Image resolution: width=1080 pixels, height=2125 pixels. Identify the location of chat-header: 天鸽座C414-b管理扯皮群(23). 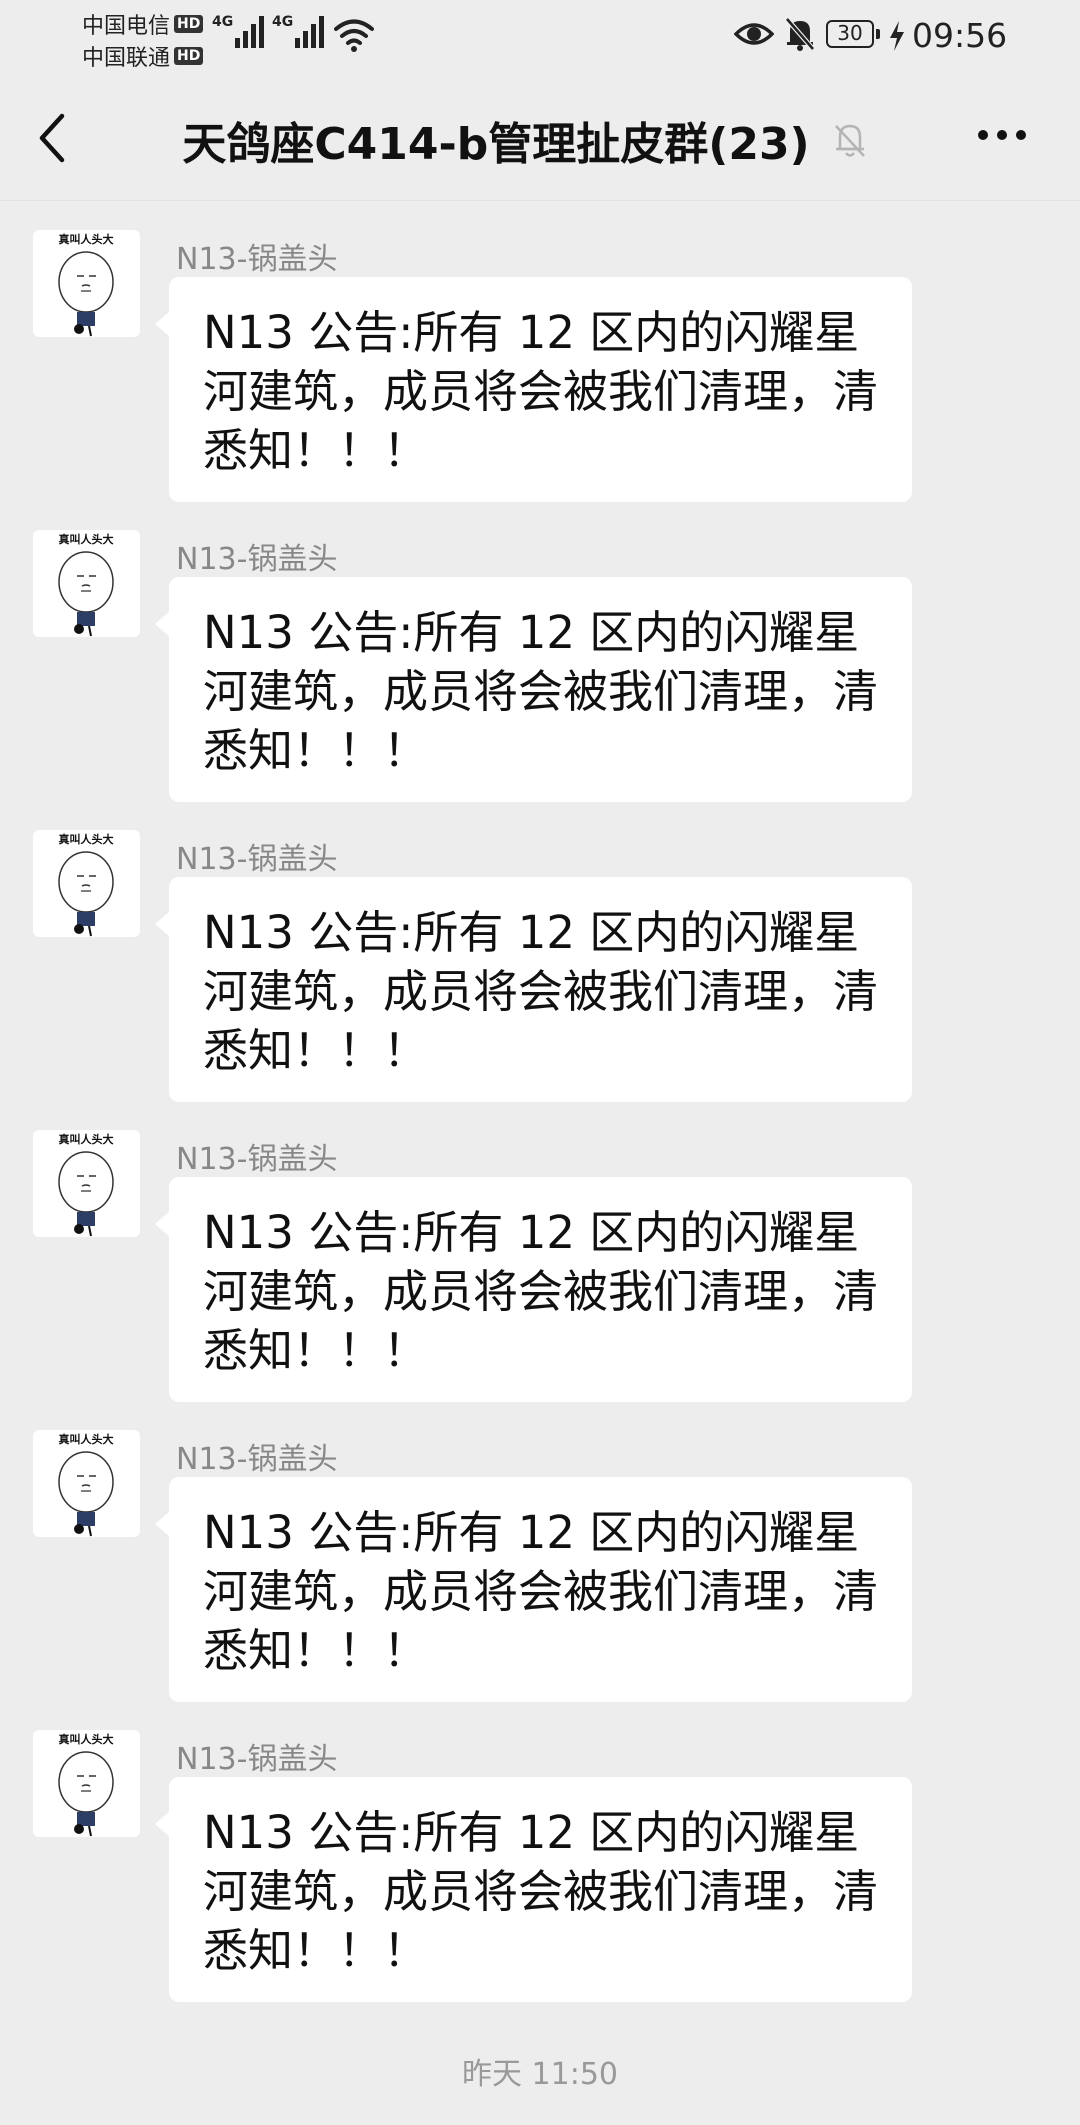
(540, 135).